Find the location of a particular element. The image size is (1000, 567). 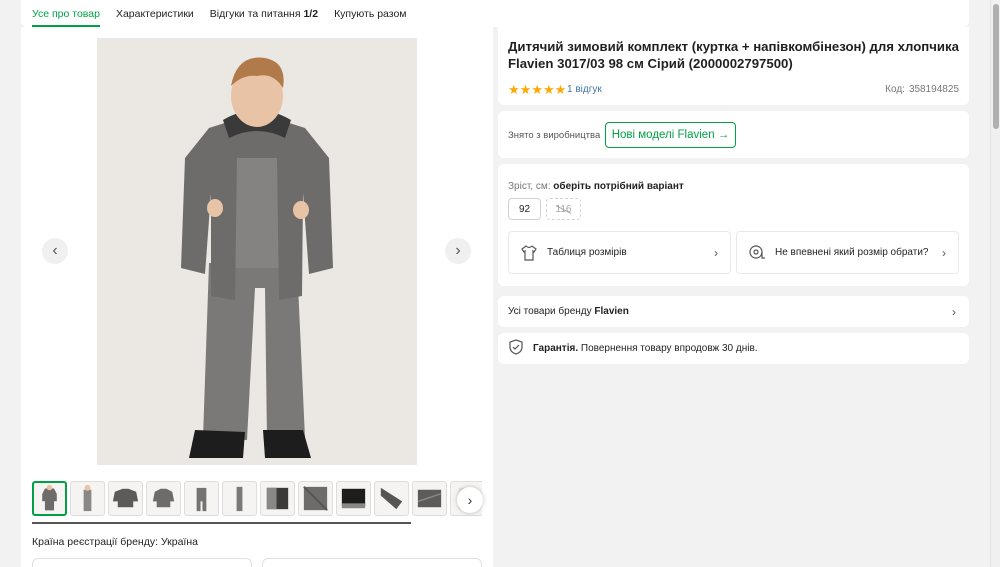

thumbnails-next-button: › is located at coordinates (470, 500).